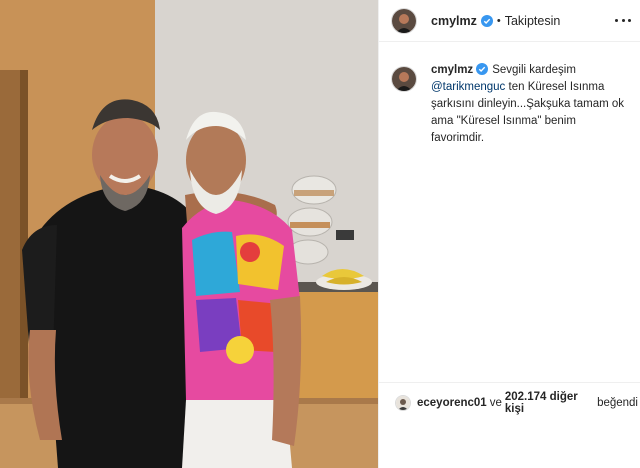  What do you see at coordinates (617, 402) in the screenshot?
I see `likes-suffix: beğendi` at bounding box center [617, 402].